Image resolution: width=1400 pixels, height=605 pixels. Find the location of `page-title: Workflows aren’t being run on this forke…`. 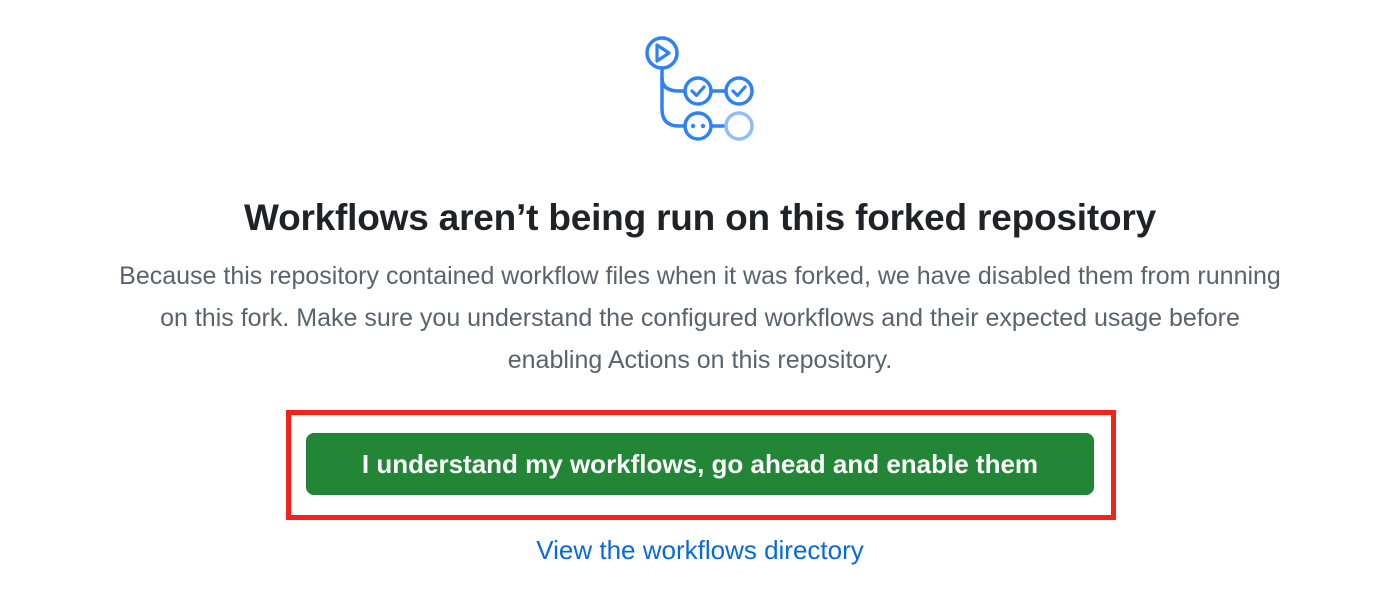

page-title: Workflows aren’t being run on this forke… is located at coordinates (700, 217).